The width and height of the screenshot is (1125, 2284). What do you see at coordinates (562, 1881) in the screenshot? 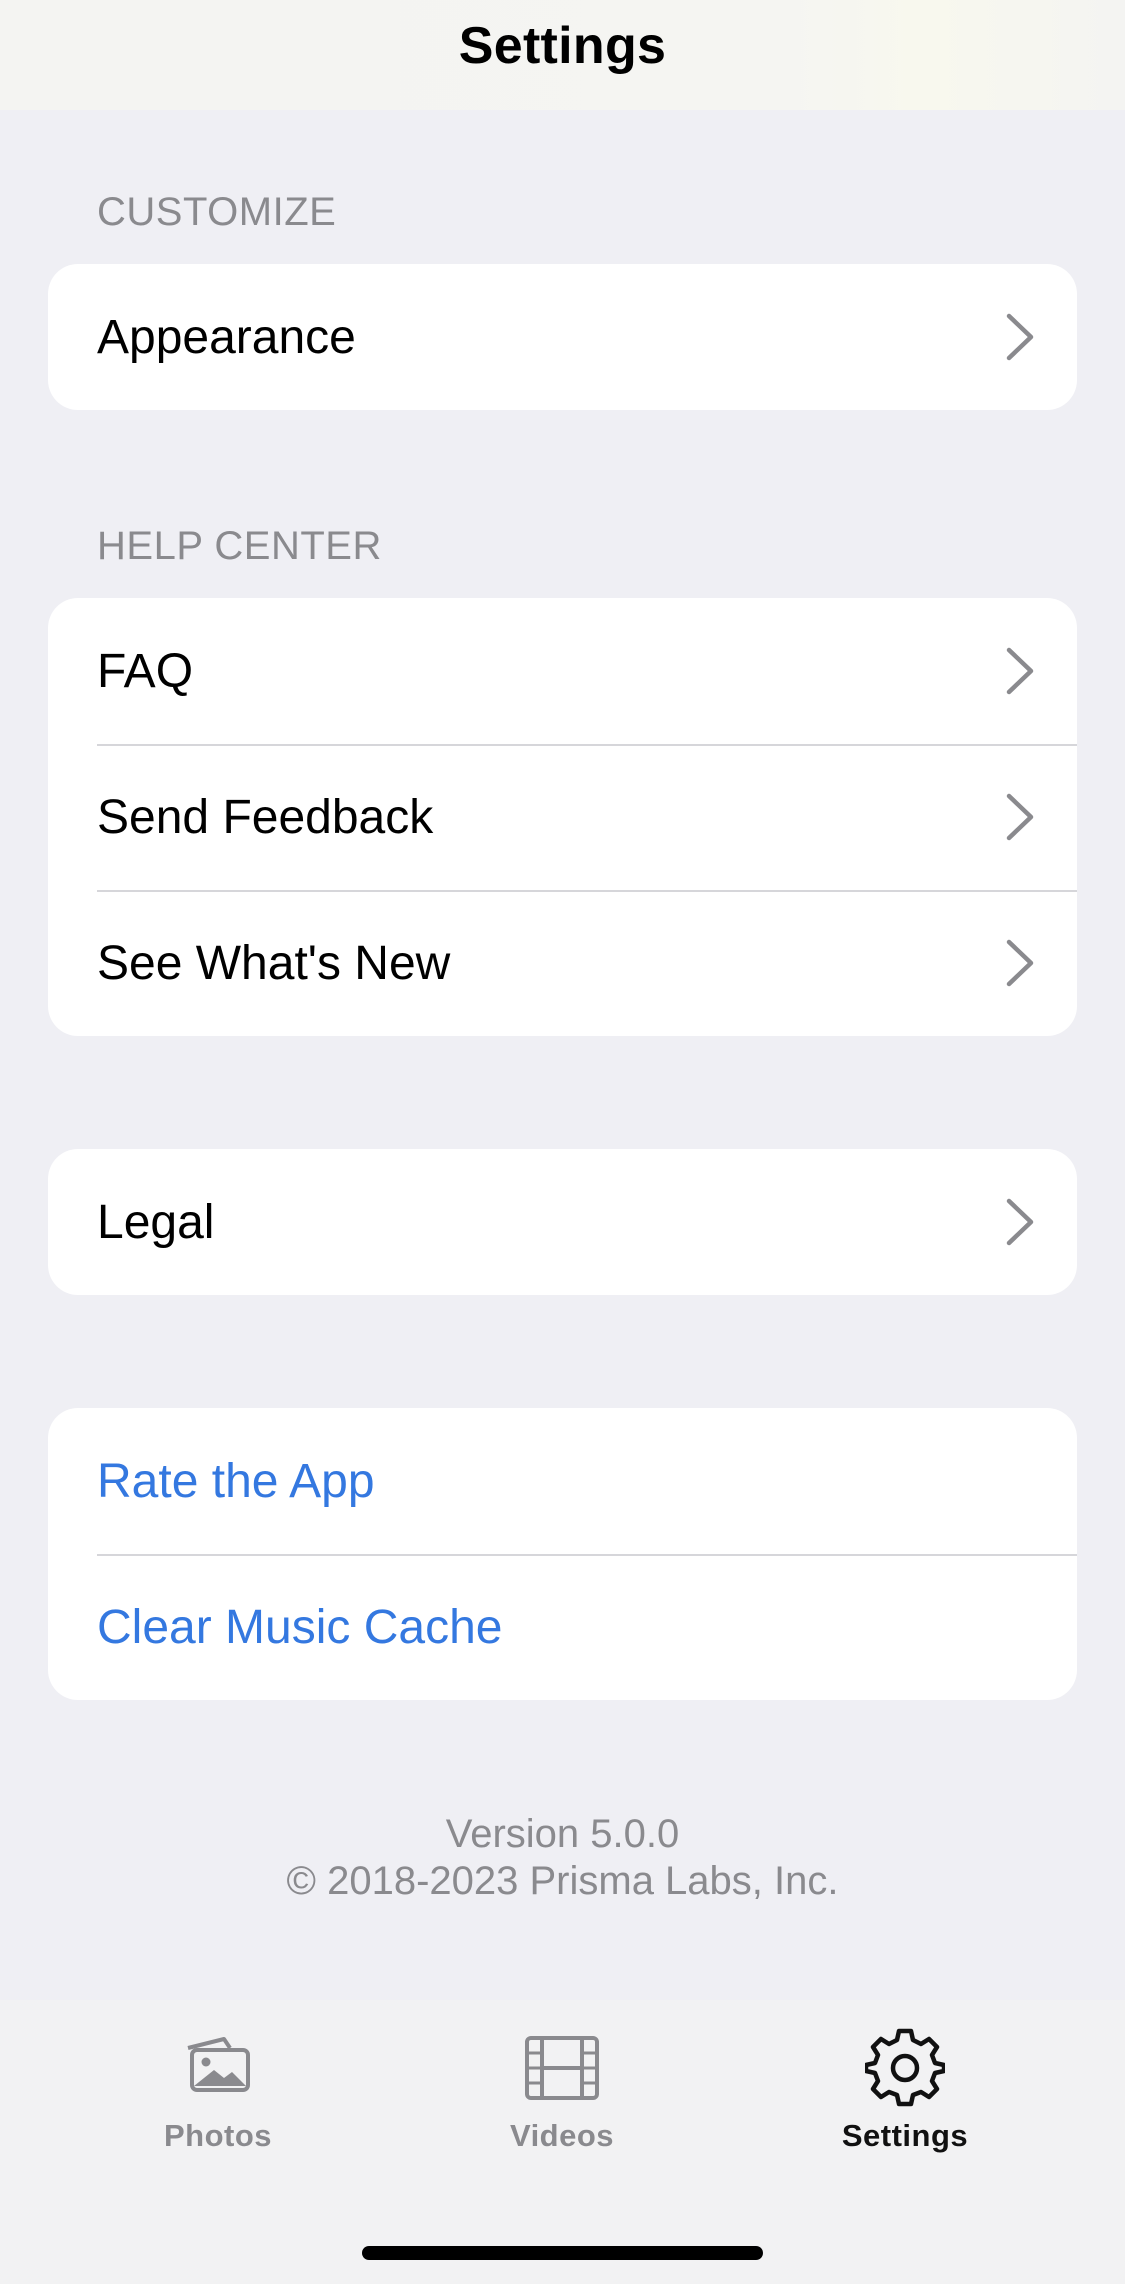
I see `copyright-text: © 2018-2023 Prisma Labs, Inc.` at bounding box center [562, 1881].